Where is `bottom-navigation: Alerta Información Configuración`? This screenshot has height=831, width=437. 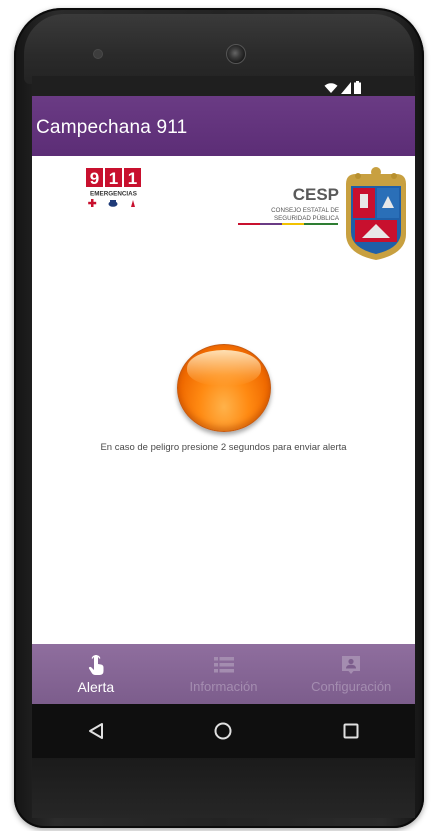 bottom-navigation: Alerta Información Configuración is located at coordinates (223, 674).